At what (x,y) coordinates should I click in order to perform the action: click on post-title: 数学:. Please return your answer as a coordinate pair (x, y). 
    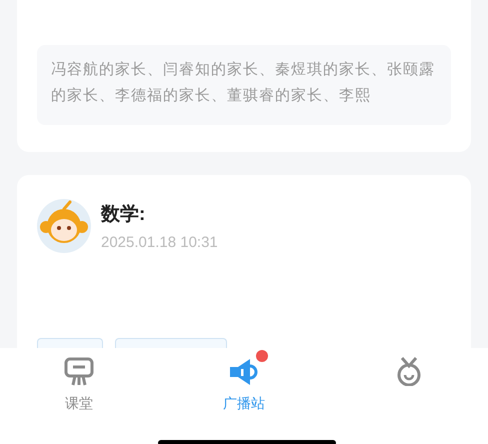
    Looking at the image, I should click on (123, 215).